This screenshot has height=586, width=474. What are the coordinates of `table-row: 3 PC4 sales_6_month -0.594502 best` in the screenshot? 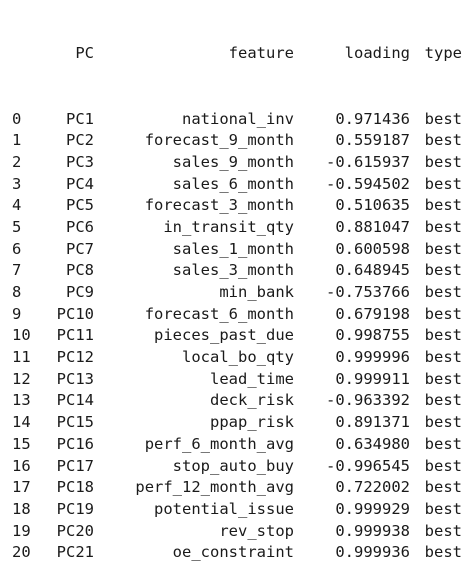 It's located at (237, 185).